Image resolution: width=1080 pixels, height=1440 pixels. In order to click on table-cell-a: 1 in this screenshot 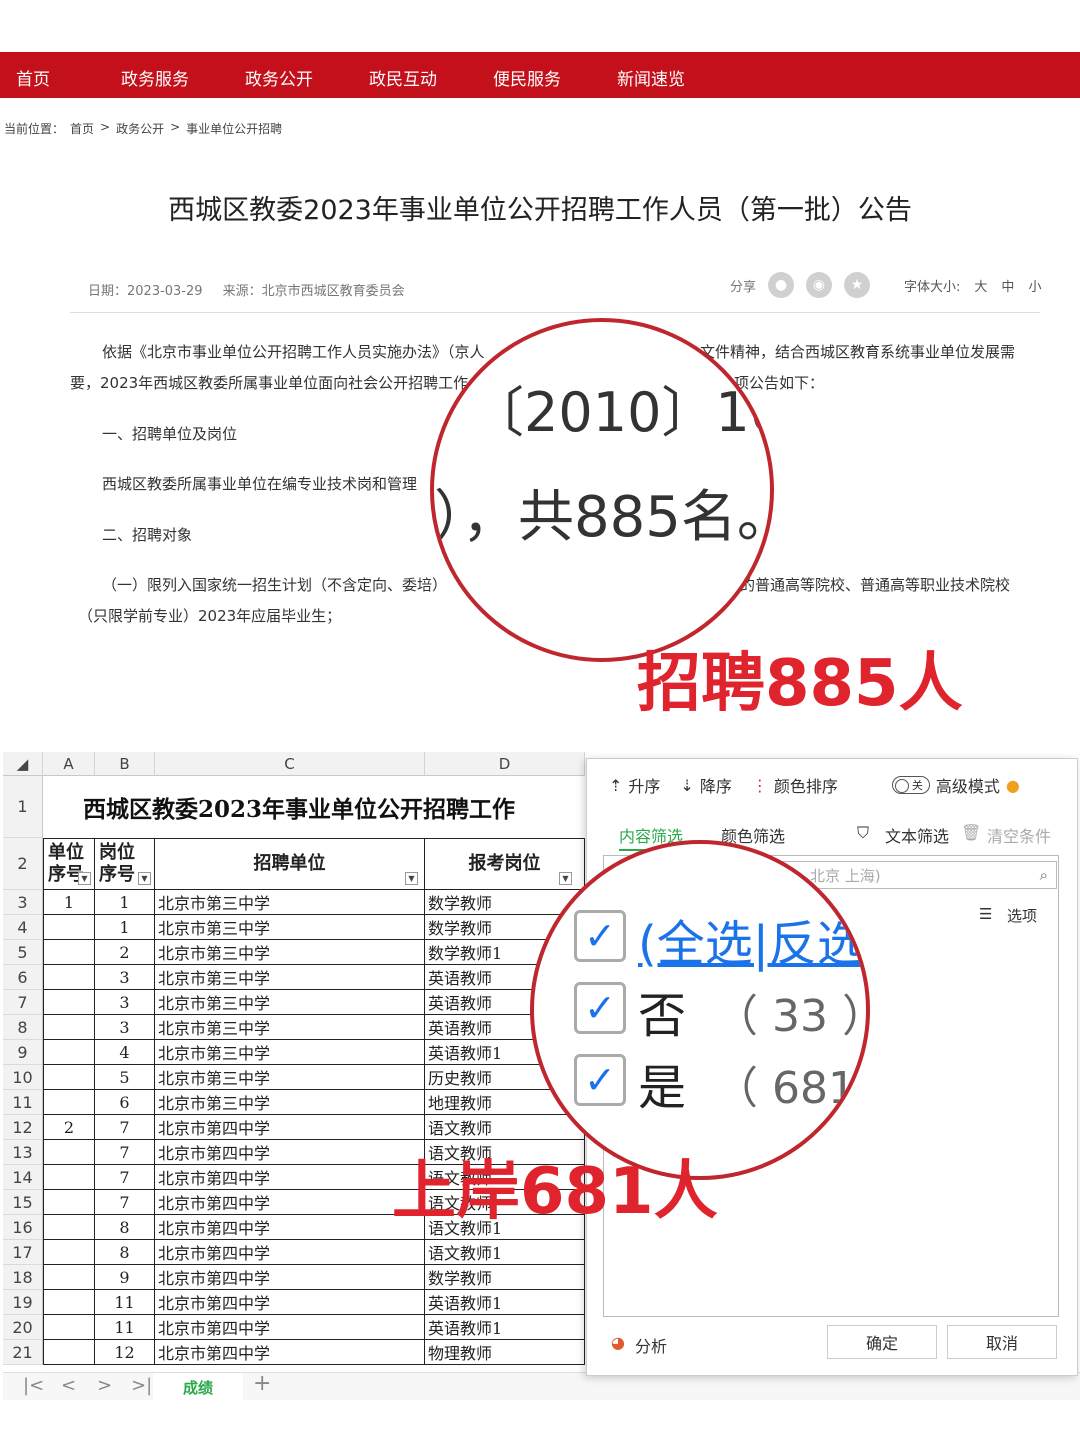, I will do `click(69, 902)`.